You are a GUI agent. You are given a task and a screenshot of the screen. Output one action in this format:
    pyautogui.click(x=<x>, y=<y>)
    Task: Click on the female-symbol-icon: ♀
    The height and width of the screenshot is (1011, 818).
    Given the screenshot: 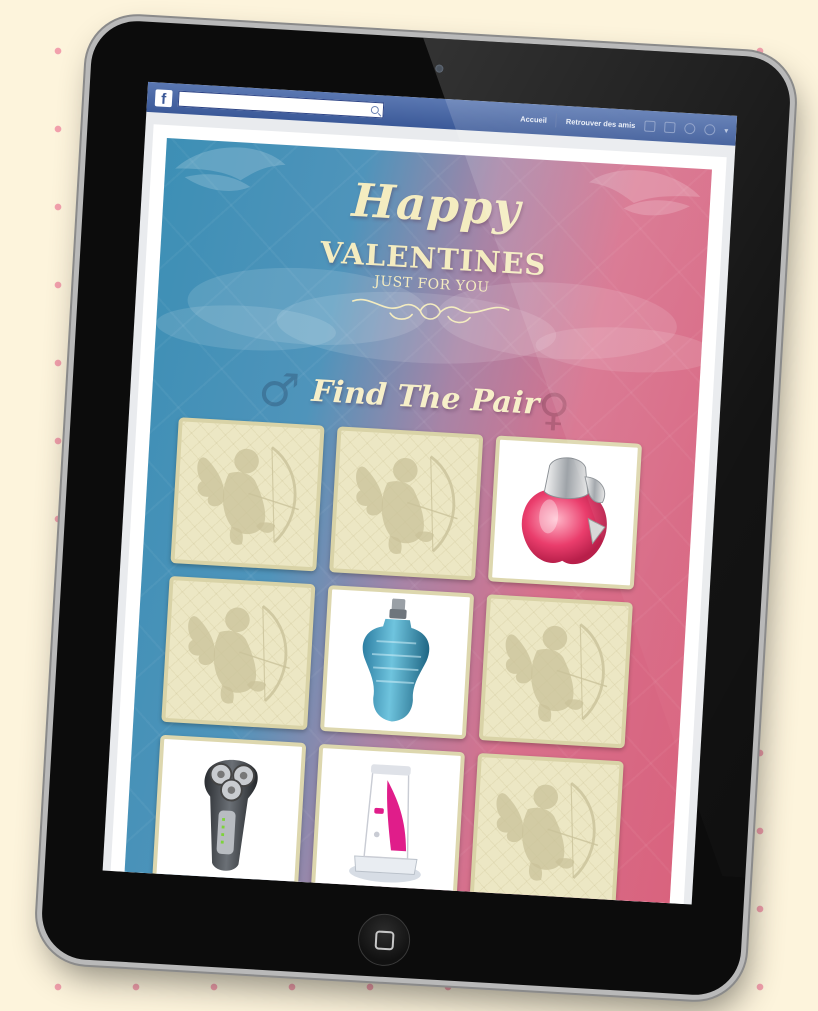 What is the action you would take?
    pyautogui.click(x=554, y=410)
    